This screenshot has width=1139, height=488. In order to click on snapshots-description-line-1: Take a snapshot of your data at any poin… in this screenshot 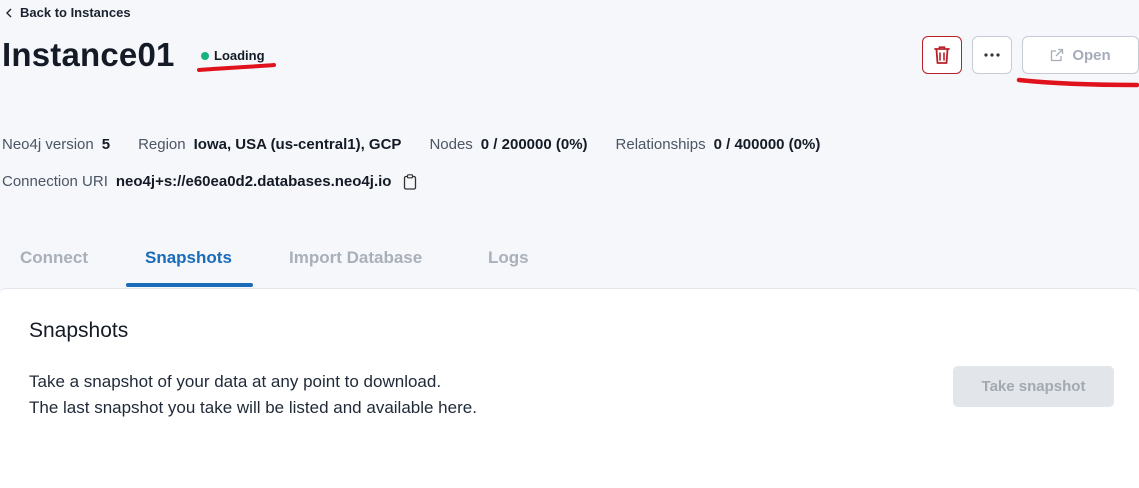, I will do `click(235, 381)`.